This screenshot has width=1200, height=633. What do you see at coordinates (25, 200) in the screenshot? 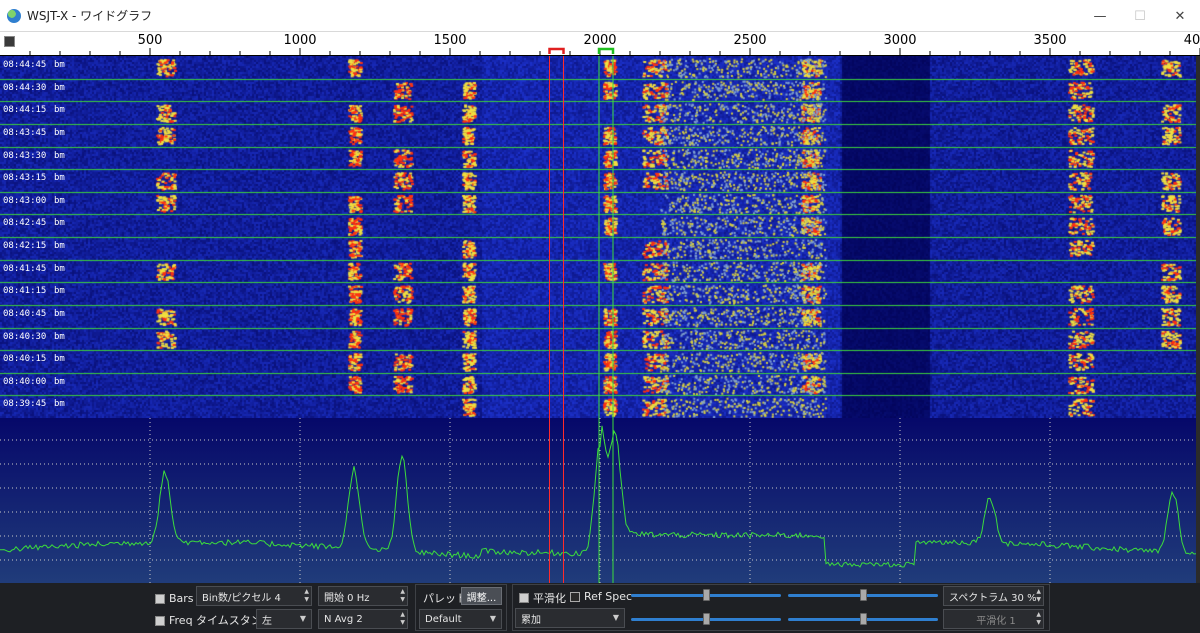
I see `timestamp-label: 08:43:00` at bounding box center [25, 200].